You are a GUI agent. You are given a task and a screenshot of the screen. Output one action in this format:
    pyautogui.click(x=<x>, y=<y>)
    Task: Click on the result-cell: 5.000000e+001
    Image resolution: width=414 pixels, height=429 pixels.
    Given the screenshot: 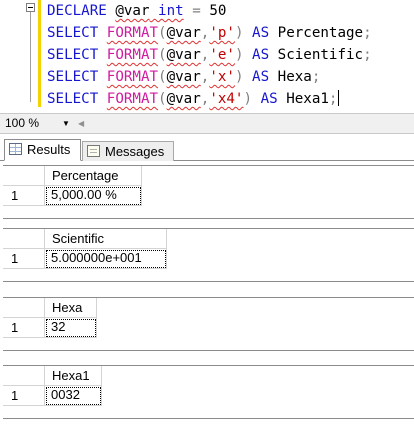 What is the action you would take?
    pyautogui.click(x=106, y=259)
    